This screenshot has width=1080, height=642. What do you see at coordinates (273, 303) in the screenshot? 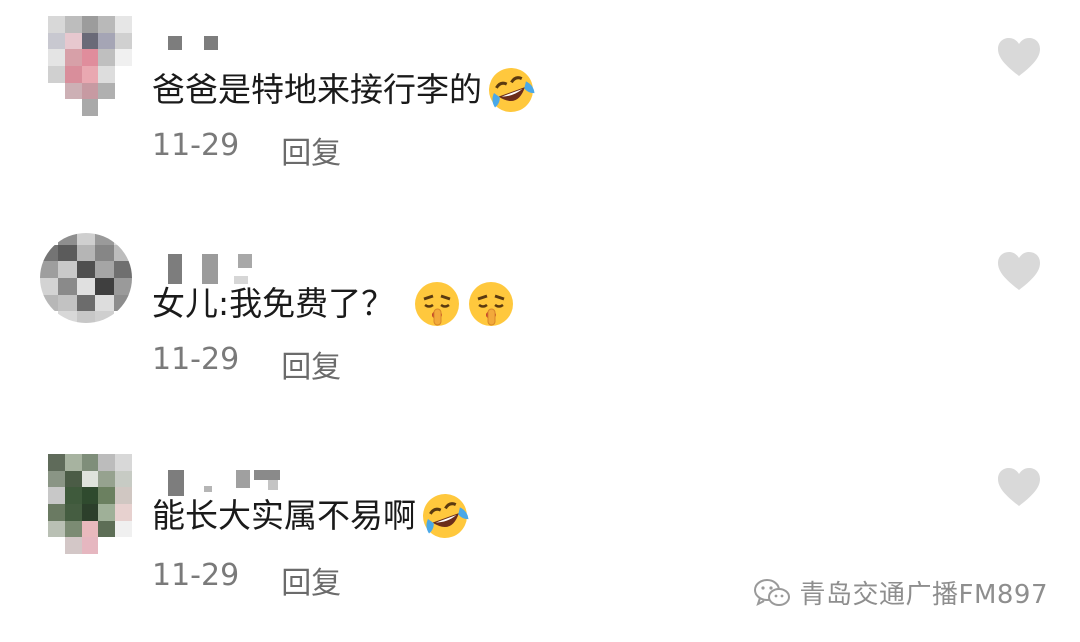
I see `comment-text: 女儿:我免费了？` at bounding box center [273, 303].